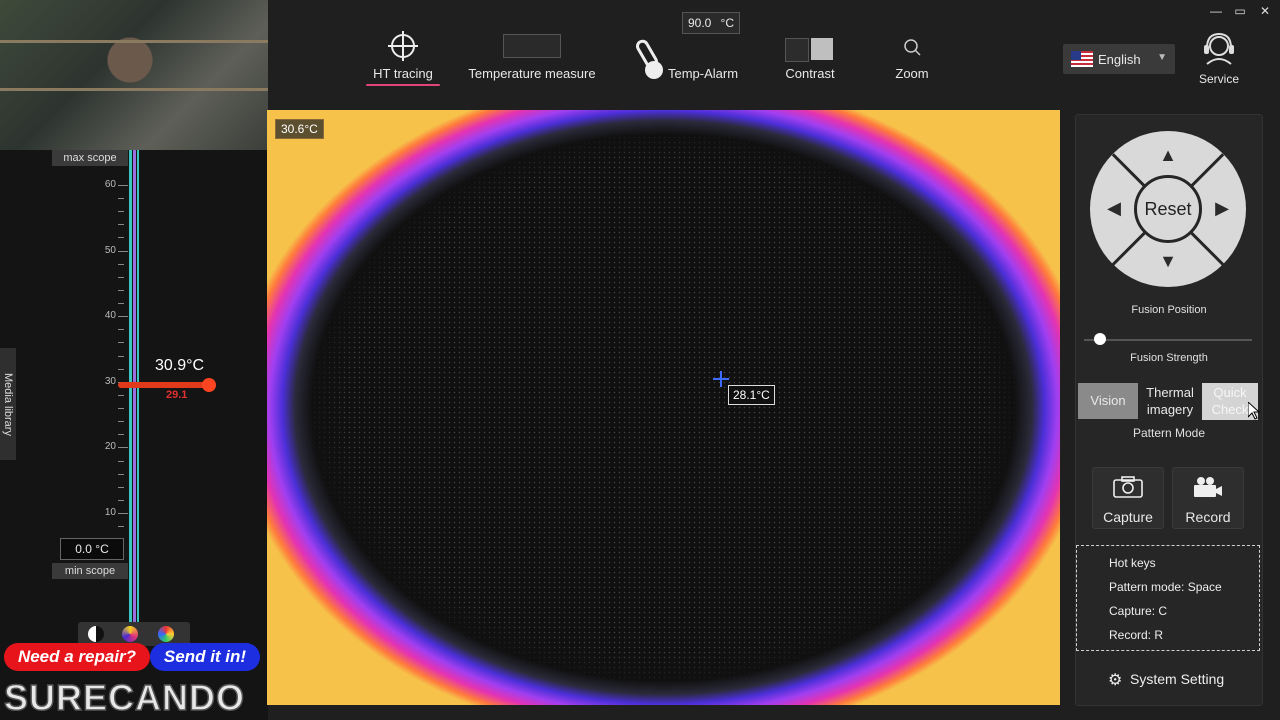  I want to click on hotkey-record: Record: R, so click(1136, 635).